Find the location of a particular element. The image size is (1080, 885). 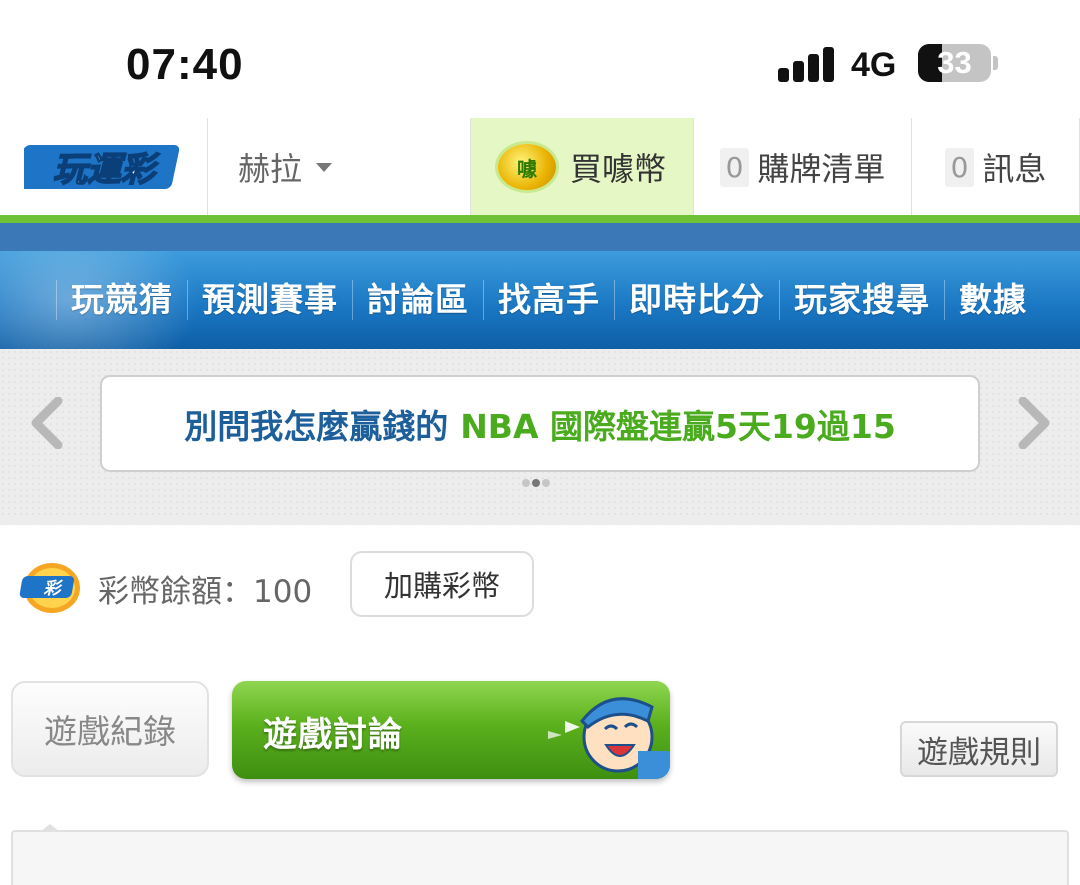

mascot-icon is located at coordinates (609, 738).